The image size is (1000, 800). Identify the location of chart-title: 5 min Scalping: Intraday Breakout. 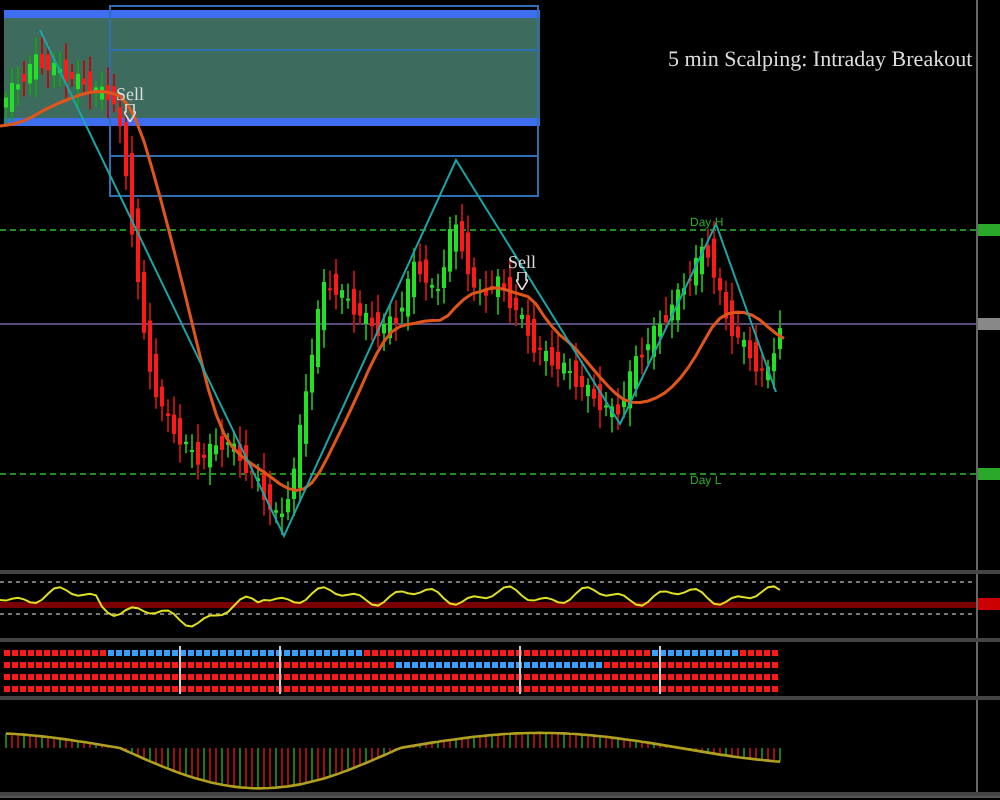
(820, 60).